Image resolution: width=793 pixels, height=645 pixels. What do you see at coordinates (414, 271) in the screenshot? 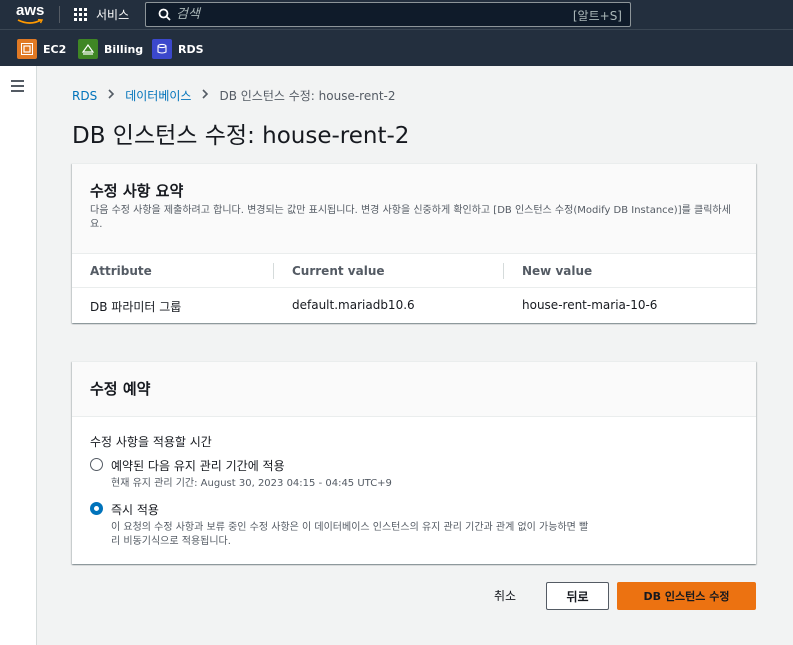
I see `summary-table-header: Attribute Current value New value` at bounding box center [414, 271].